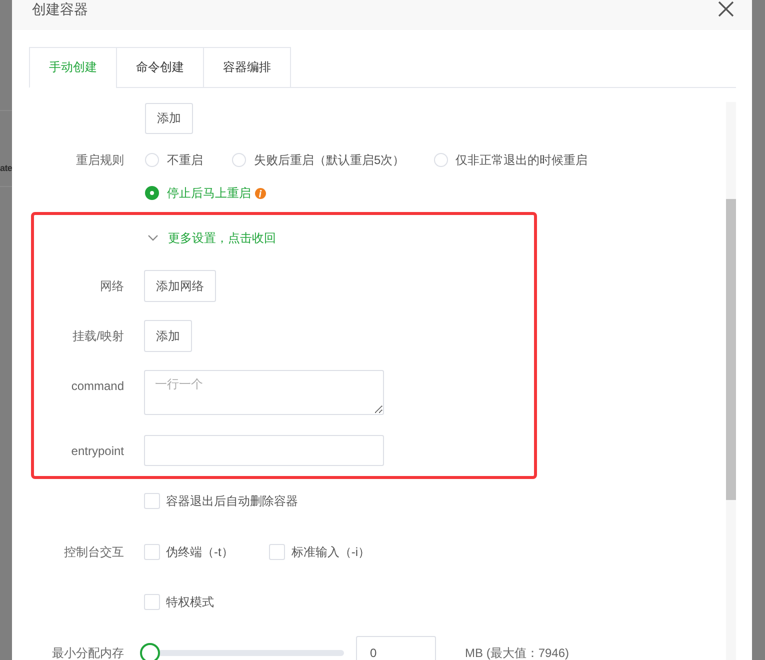 The image size is (765, 660). What do you see at coordinates (99, 160) in the screenshot?
I see `field-label: 重启规则` at bounding box center [99, 160].